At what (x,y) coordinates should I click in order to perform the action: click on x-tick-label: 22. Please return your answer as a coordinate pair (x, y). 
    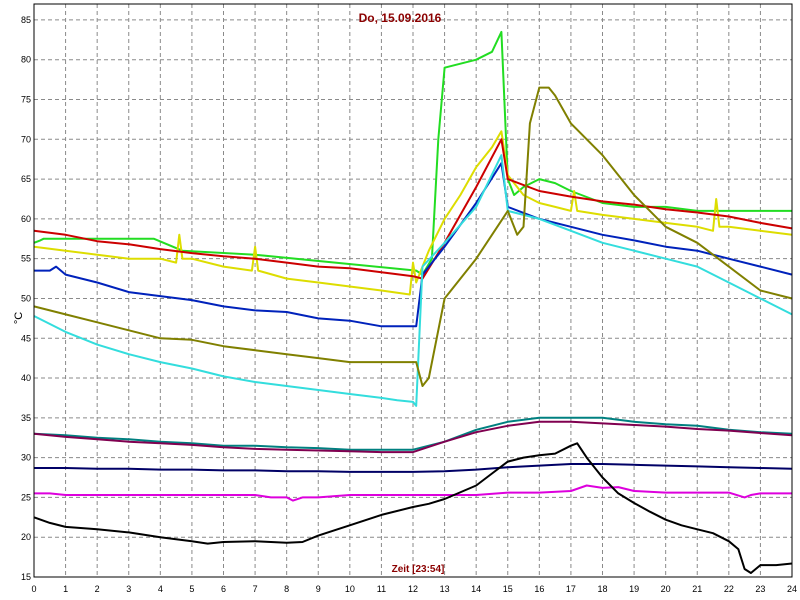
    Looking at the image, I should click on (729, 589).